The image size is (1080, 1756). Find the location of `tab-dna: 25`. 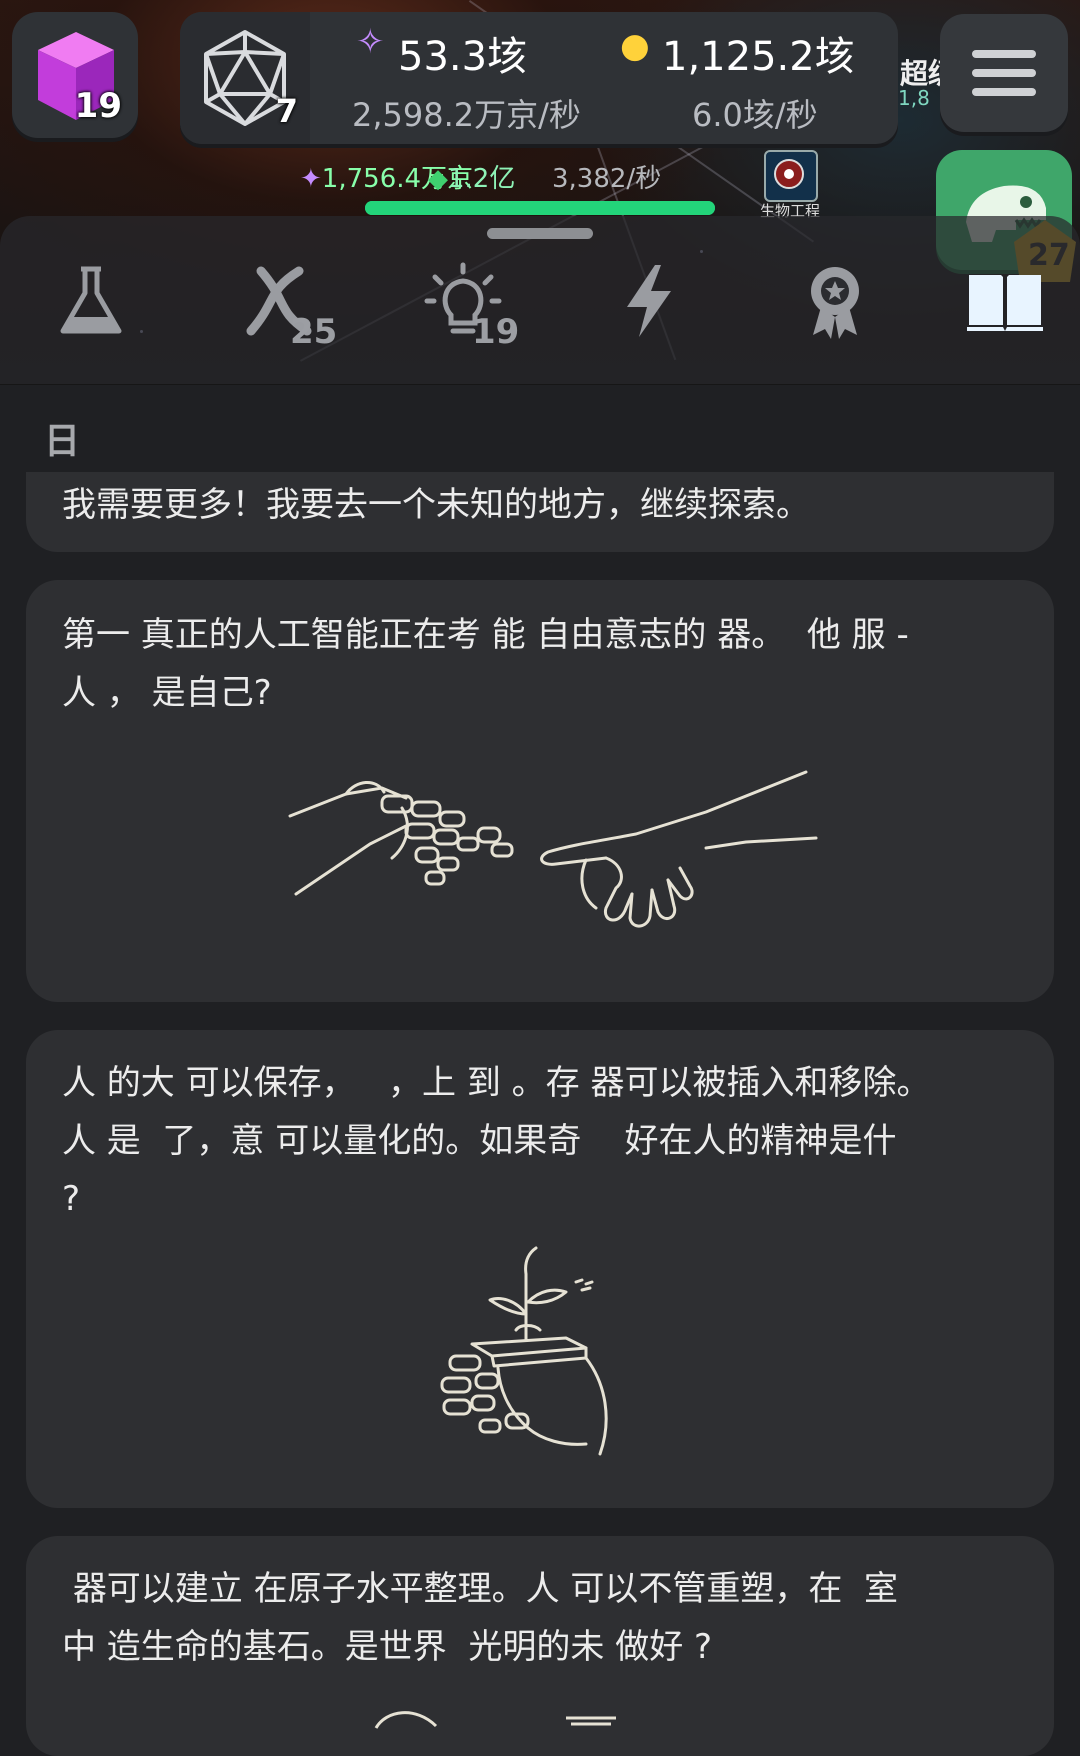

tab-dna: 25 is located at coordinates (279, 311).